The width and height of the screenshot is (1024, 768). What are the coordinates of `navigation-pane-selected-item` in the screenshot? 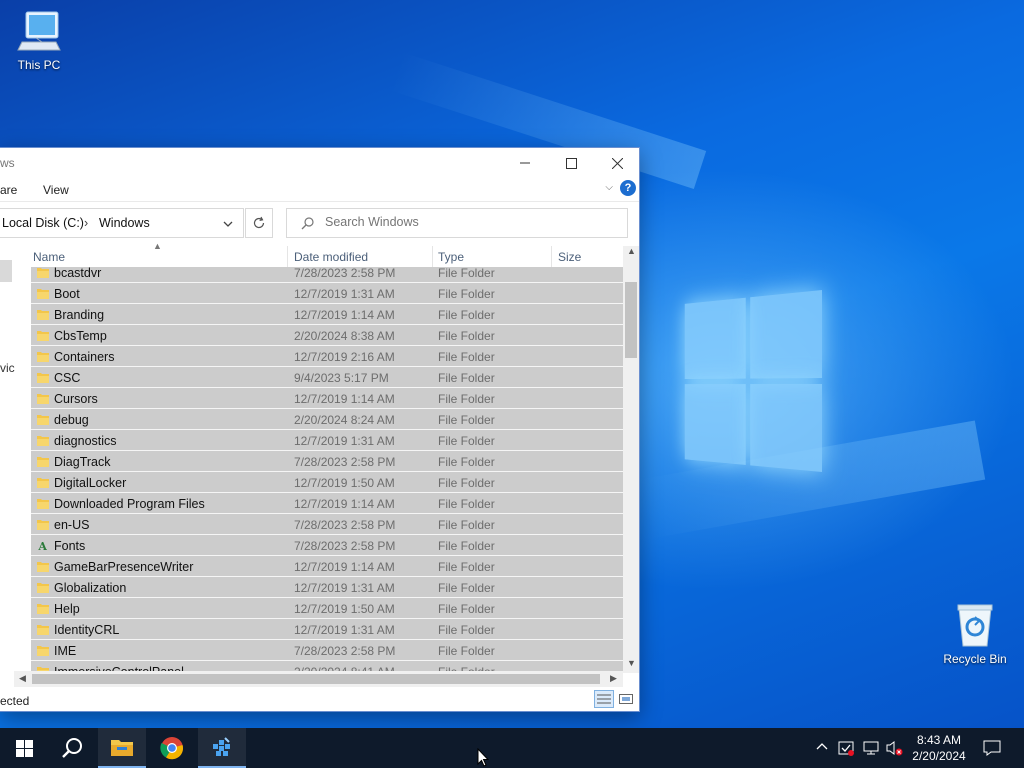 It's located at (6, 271).